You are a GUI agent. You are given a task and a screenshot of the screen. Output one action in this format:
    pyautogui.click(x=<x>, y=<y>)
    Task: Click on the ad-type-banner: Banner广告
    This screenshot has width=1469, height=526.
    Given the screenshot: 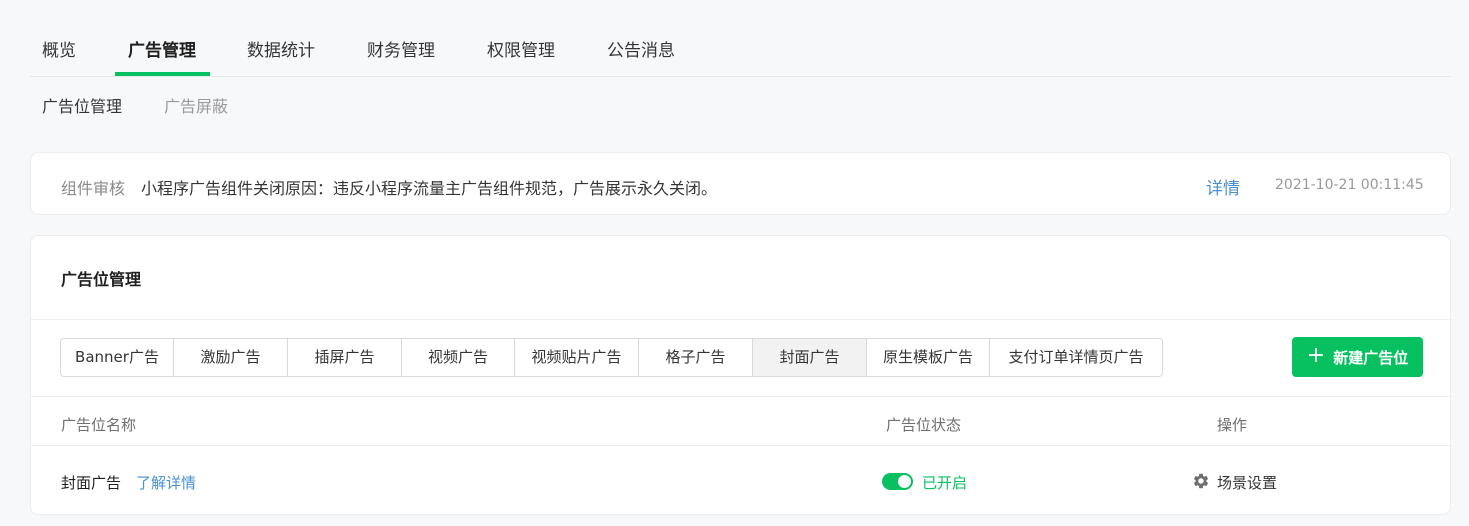 What is the action you would take?
    pyautogui.click(x=117, y=357)
    